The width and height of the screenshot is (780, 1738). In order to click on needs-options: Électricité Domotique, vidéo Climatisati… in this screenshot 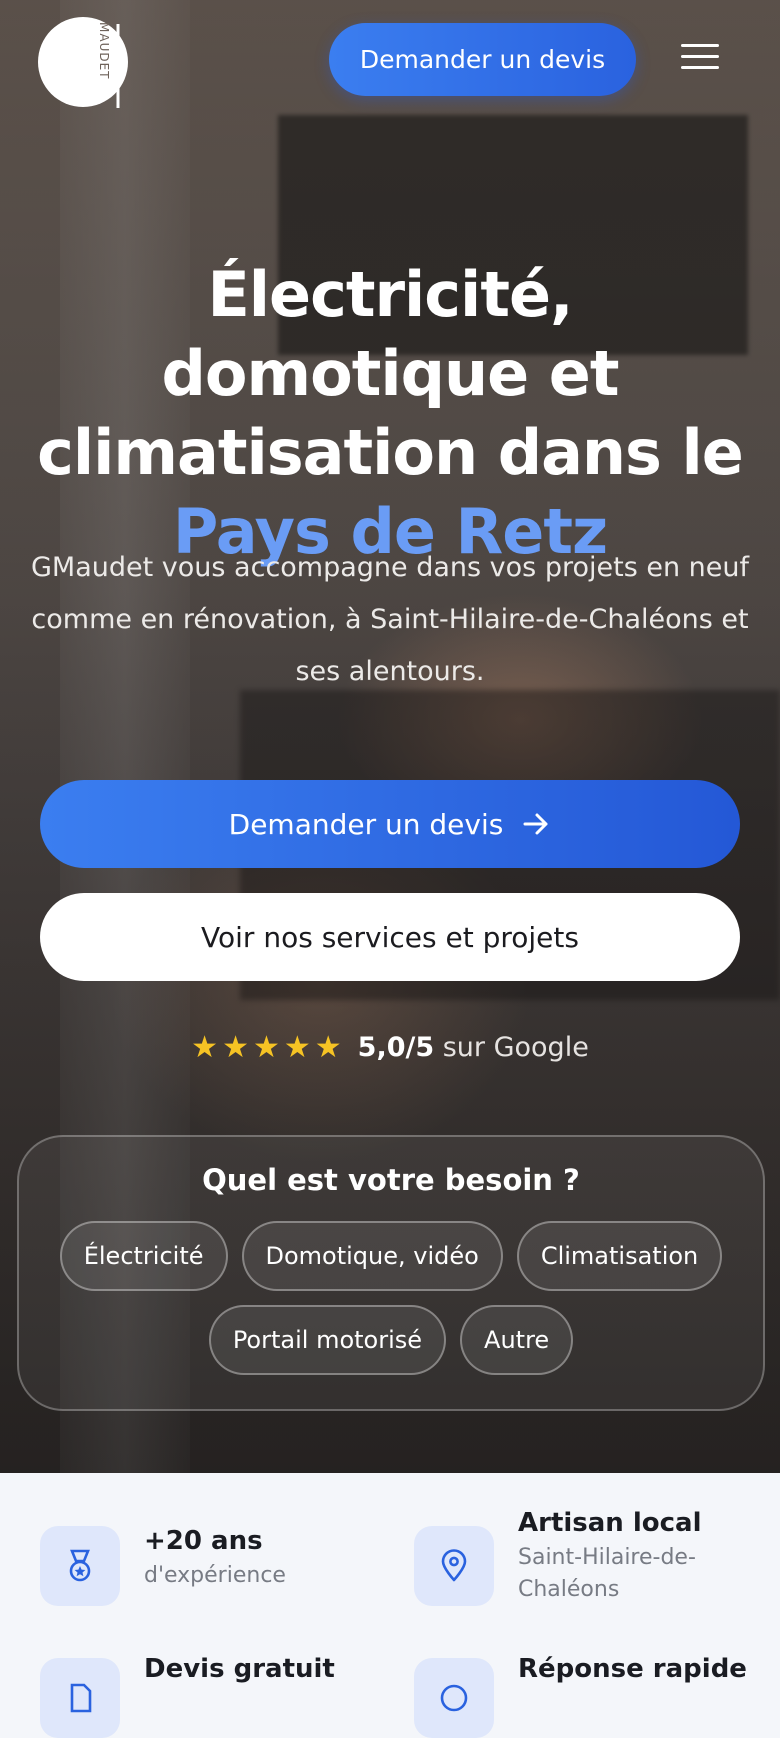, I will do `click(391, 1298)`.